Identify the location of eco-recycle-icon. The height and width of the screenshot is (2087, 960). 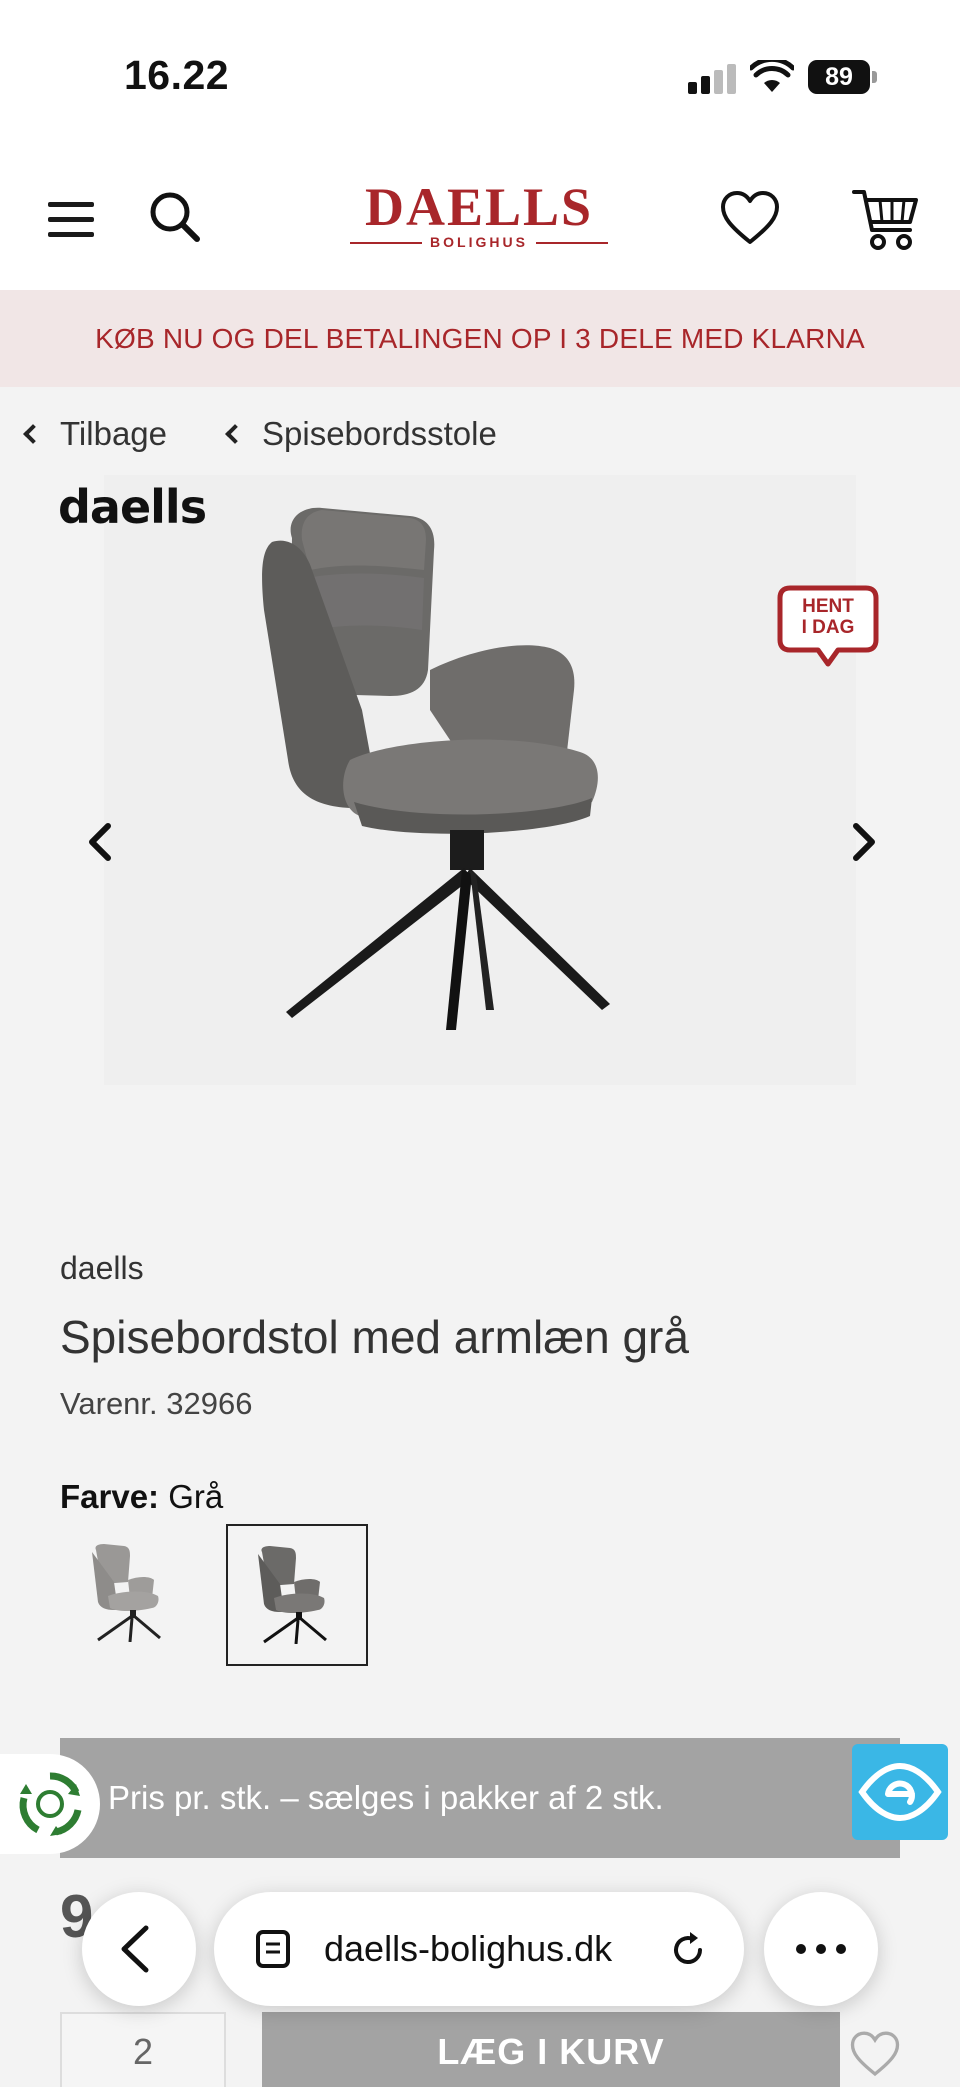
(50, 1804).